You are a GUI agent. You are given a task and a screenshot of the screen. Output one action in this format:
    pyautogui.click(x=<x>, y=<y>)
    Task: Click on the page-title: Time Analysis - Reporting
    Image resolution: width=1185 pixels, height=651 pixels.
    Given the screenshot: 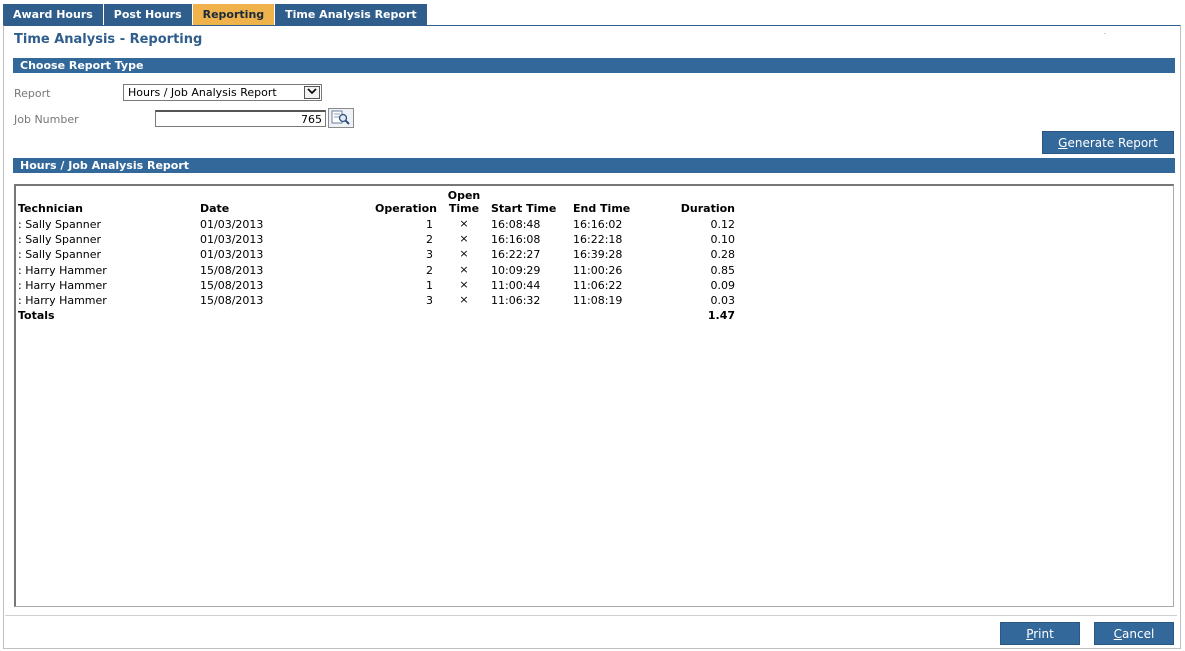 What is the action you would take?
    pyautogui.click(x=108, y=39)
    